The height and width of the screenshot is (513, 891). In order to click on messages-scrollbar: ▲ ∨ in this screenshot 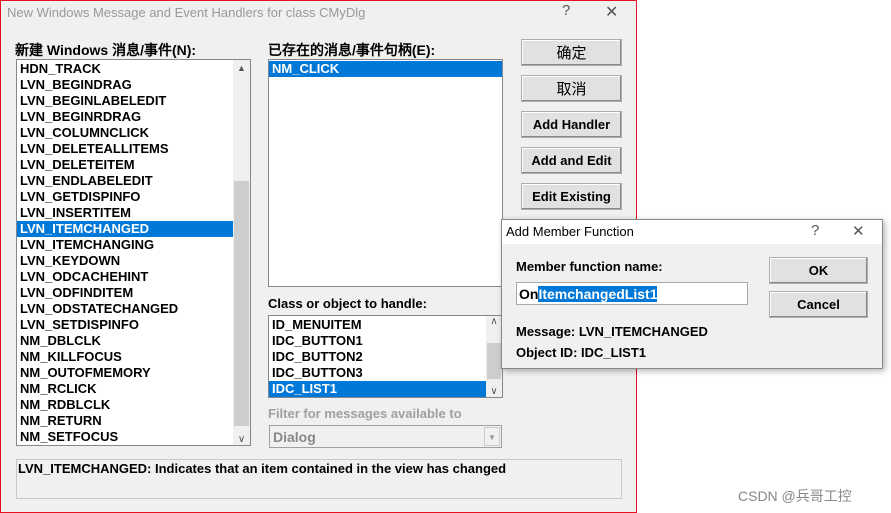, I will do `click(241, 252)`.